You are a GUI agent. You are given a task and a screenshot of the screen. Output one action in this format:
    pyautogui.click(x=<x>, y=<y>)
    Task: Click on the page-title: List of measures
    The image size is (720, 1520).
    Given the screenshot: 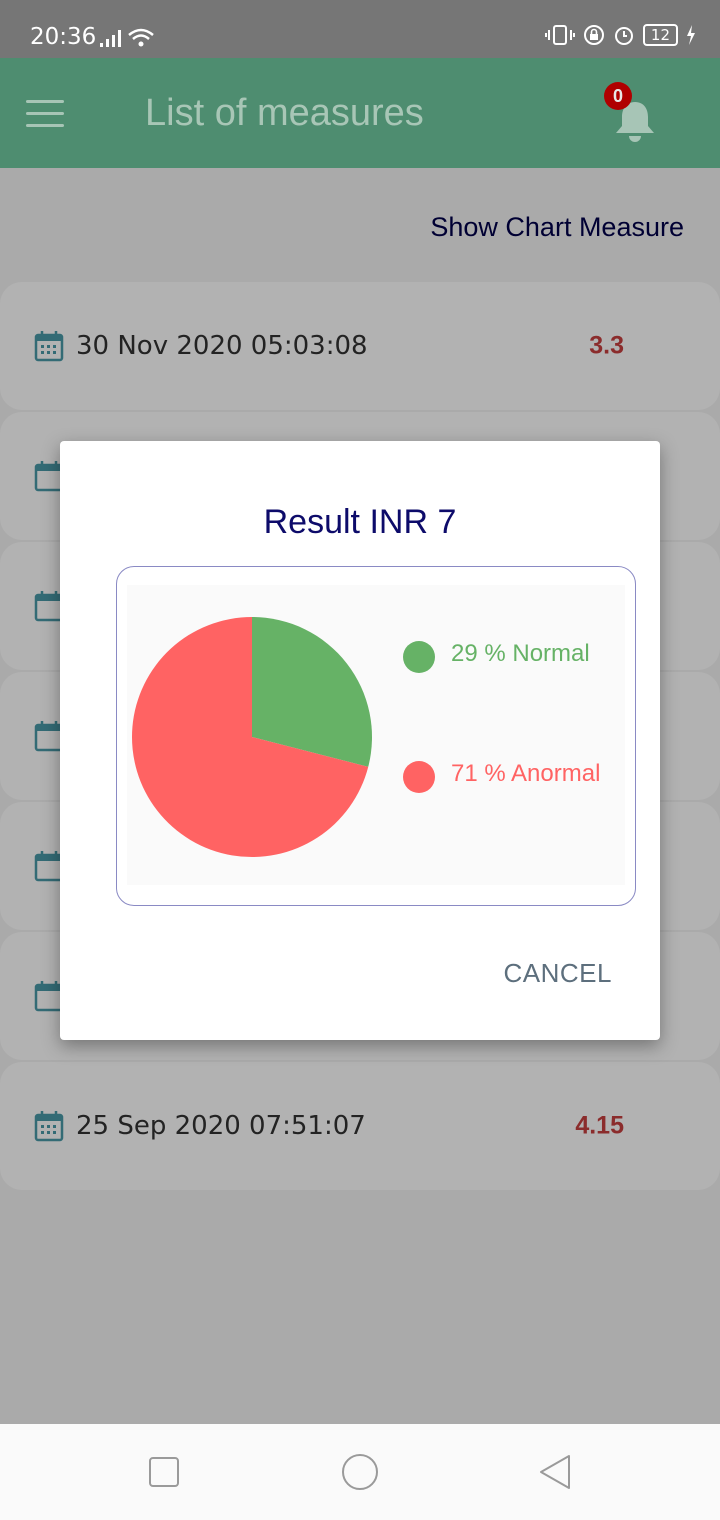 What is the action you would take?
    pyautogui.click(x=284, y=113)
    